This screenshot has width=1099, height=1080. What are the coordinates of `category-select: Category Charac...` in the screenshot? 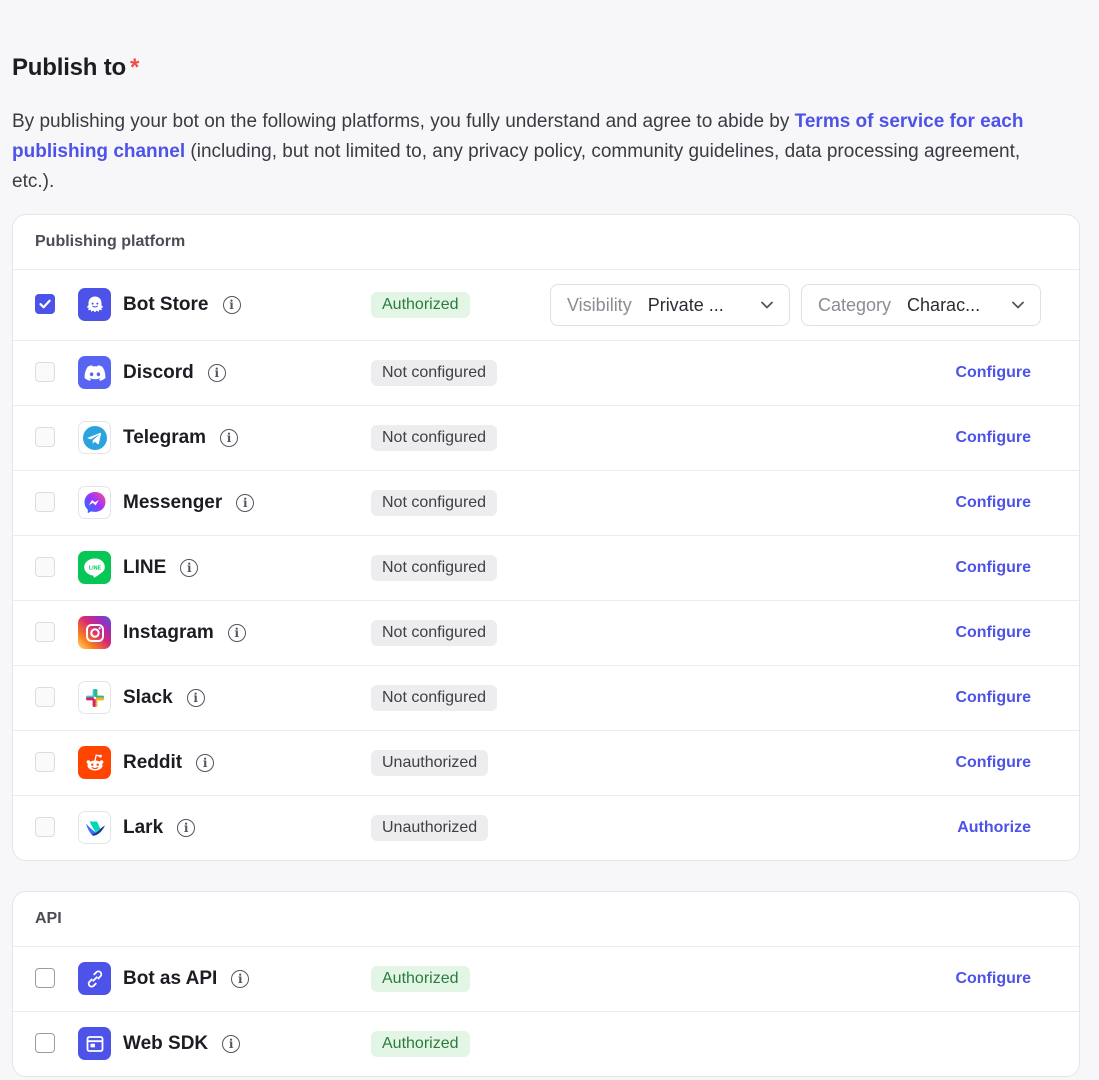 It's located at (921, 305).